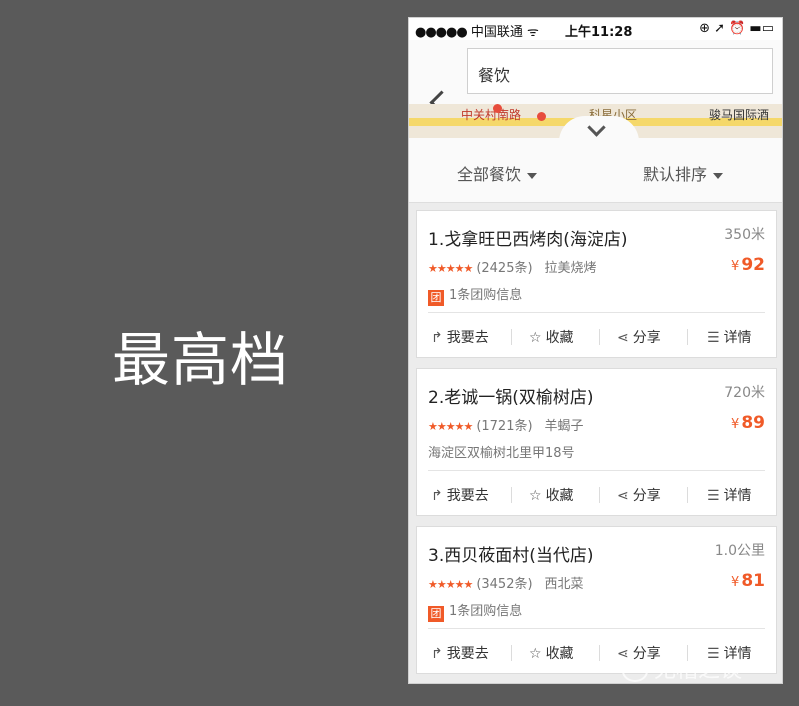 The width and height of the screenshot is (799, 706). I want to click on search-input: 餐饮, so click(620, 71).